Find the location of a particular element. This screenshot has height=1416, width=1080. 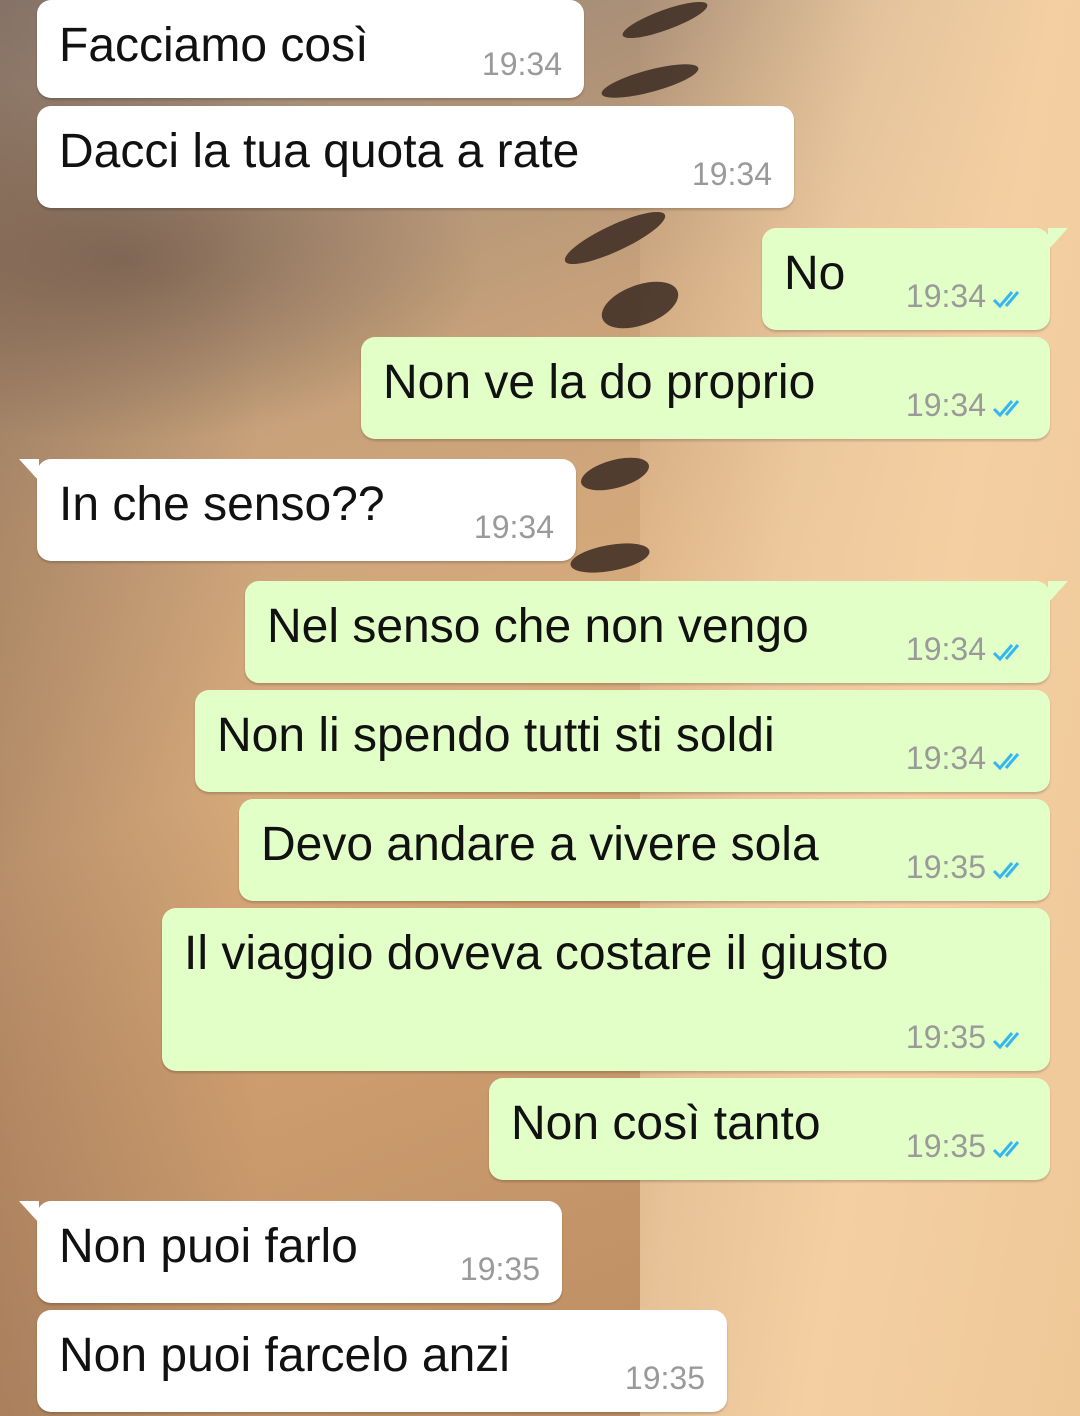

outgoing-message: Non ve la do proprio 19:34 is located at coordinates (705, 388).